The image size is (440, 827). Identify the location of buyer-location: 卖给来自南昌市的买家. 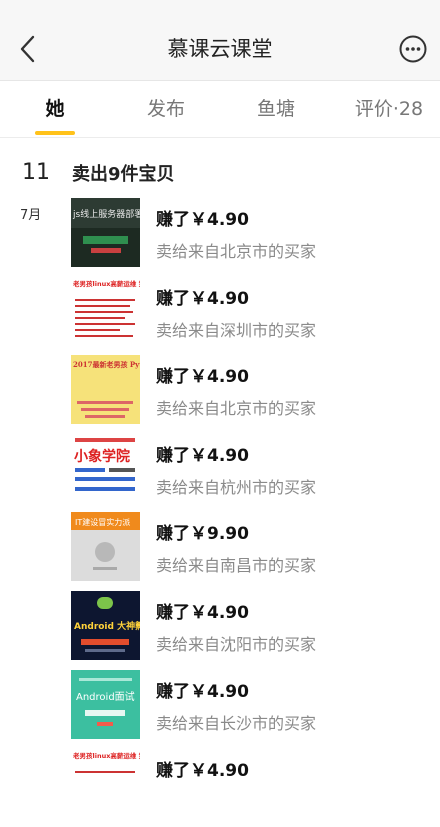
(236, 565).